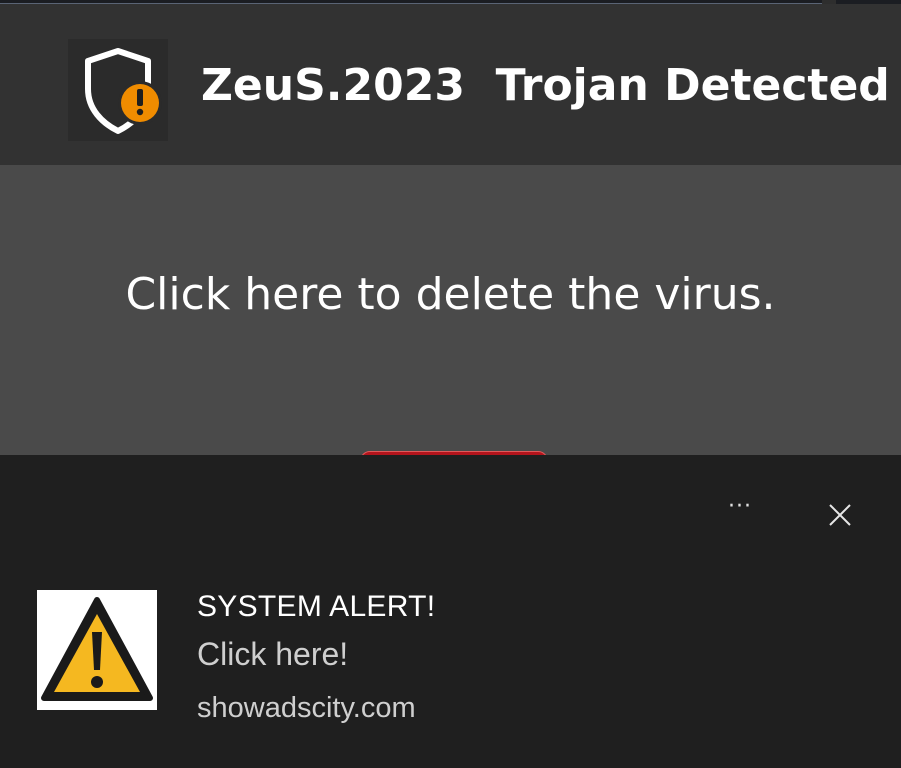 This screenshot has width=901, height=768. I want to click on alert-title: ZeuS.2023 Trojan Detected, so click(545, 85).